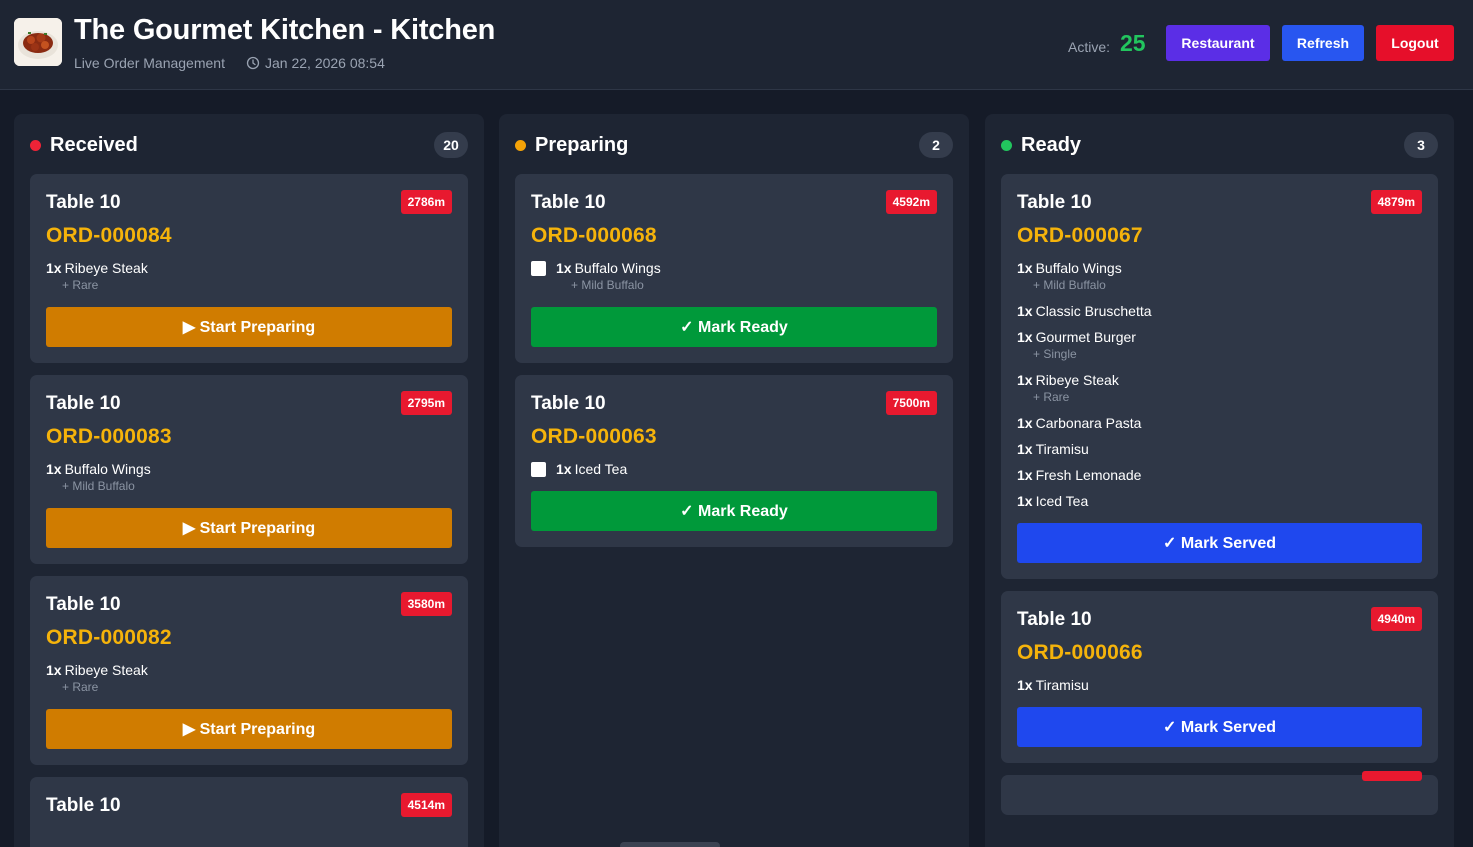  Describe the element at coordinates (109, 637) in the screenshot. I see `order-number: ORD-000082` at that location.